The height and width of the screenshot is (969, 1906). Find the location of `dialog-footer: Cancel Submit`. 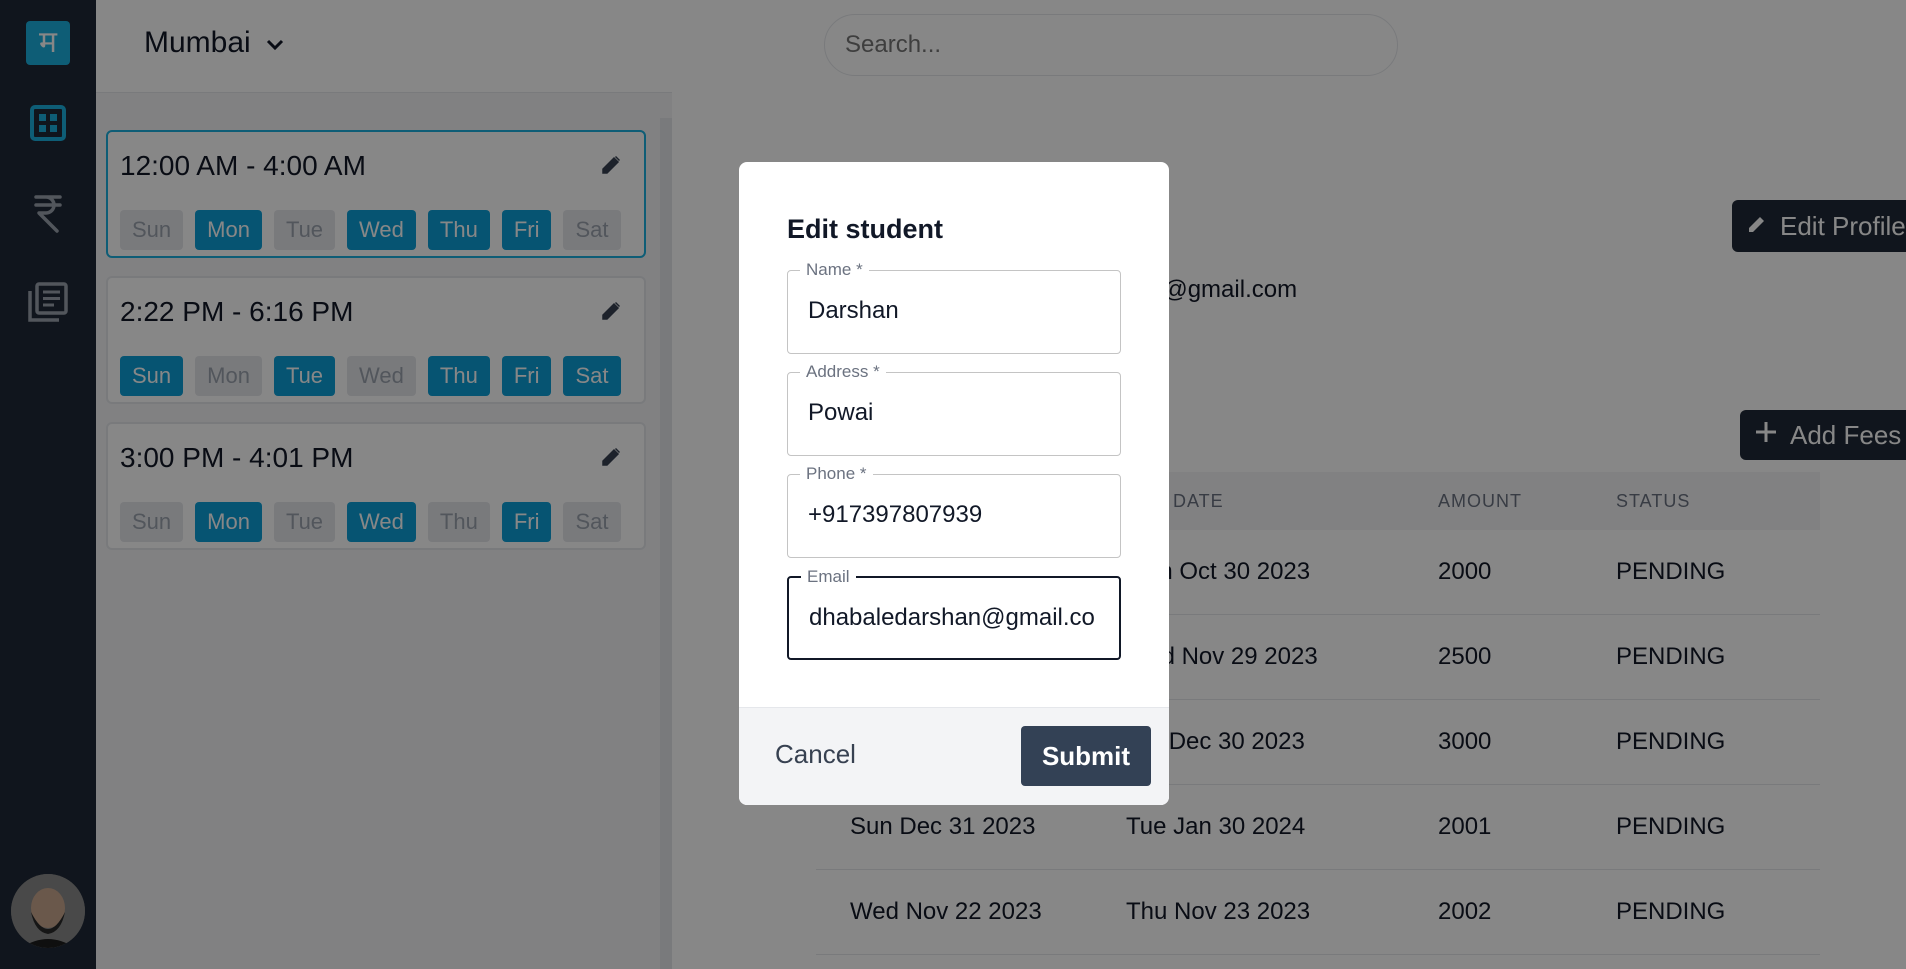

dialog-footer: Cancel Submit is located at coordinates (954, 756).